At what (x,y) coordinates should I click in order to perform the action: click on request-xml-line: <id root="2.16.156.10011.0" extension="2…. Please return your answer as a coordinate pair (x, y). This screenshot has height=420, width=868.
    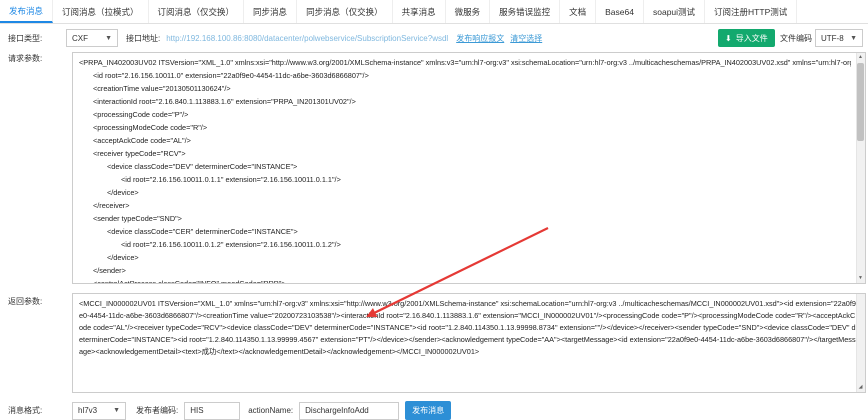
    Looking at the image, I should click on (231, 75).